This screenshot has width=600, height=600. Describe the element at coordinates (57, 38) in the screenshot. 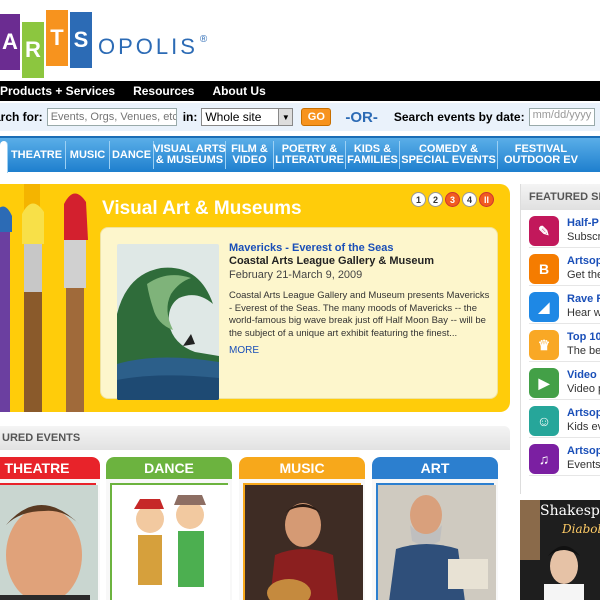

I see `logo-letter-t: T` at that location.